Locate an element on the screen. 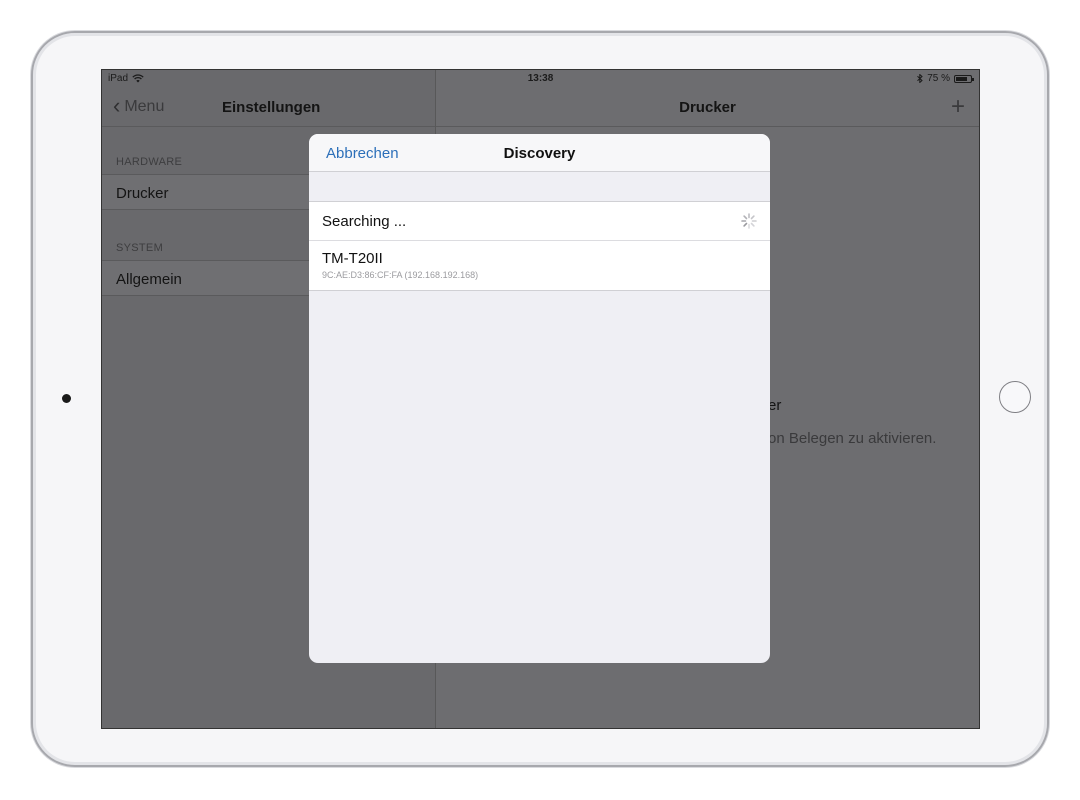 The height and width of the screenshot is (800, 1080). empty-state-title: er is located at coordinates (775, 405).